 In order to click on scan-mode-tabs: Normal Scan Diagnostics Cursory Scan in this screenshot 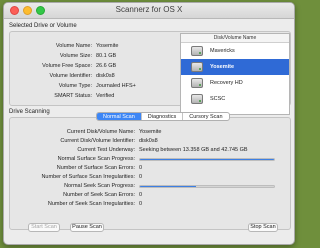, I will do `click(163, 116)`.